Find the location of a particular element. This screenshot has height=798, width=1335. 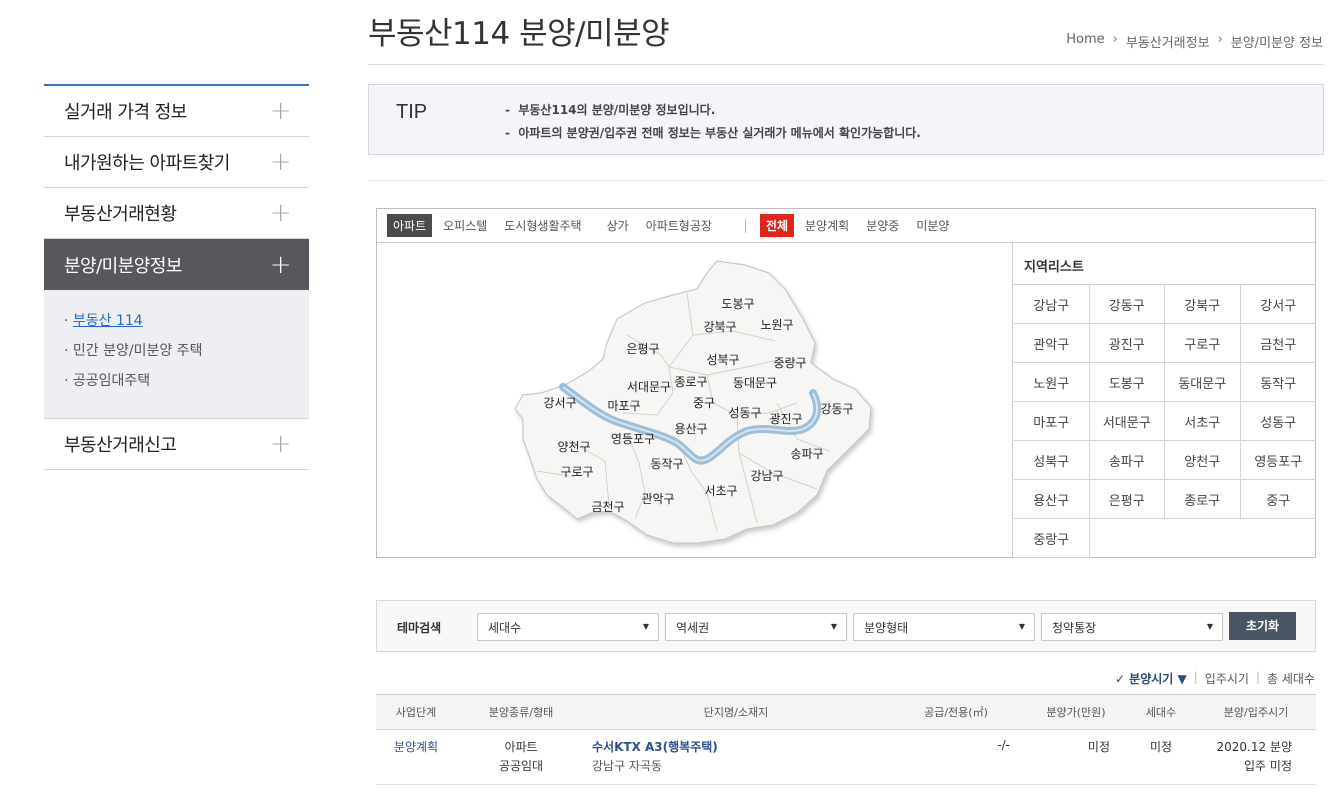

select-sale-type: 분양형태 ▼ is located at coordinates (944, 627).